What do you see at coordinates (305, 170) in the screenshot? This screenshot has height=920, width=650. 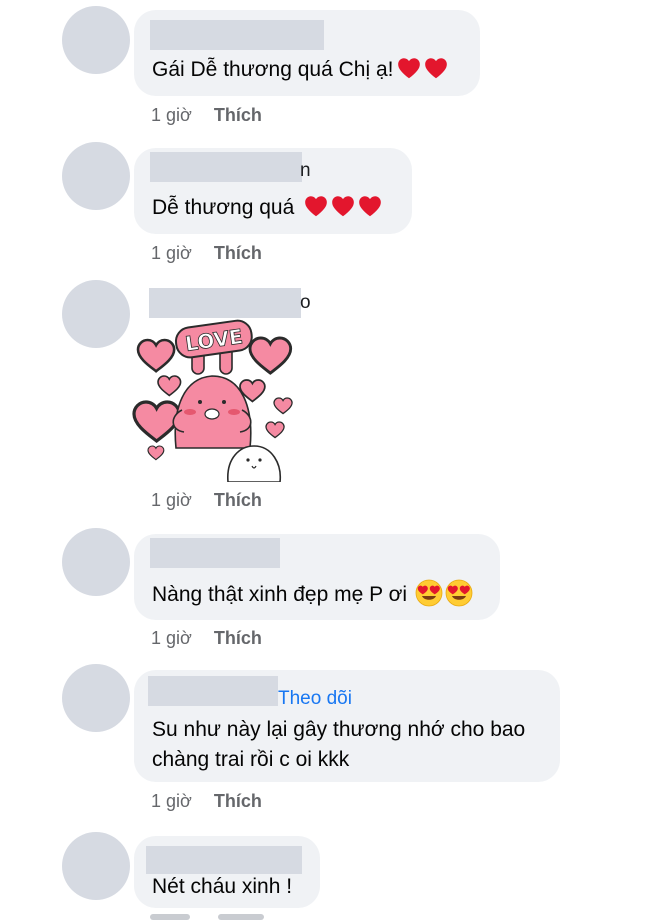 I see `name-visible-fragment: n` at bounding box center [305, 170].